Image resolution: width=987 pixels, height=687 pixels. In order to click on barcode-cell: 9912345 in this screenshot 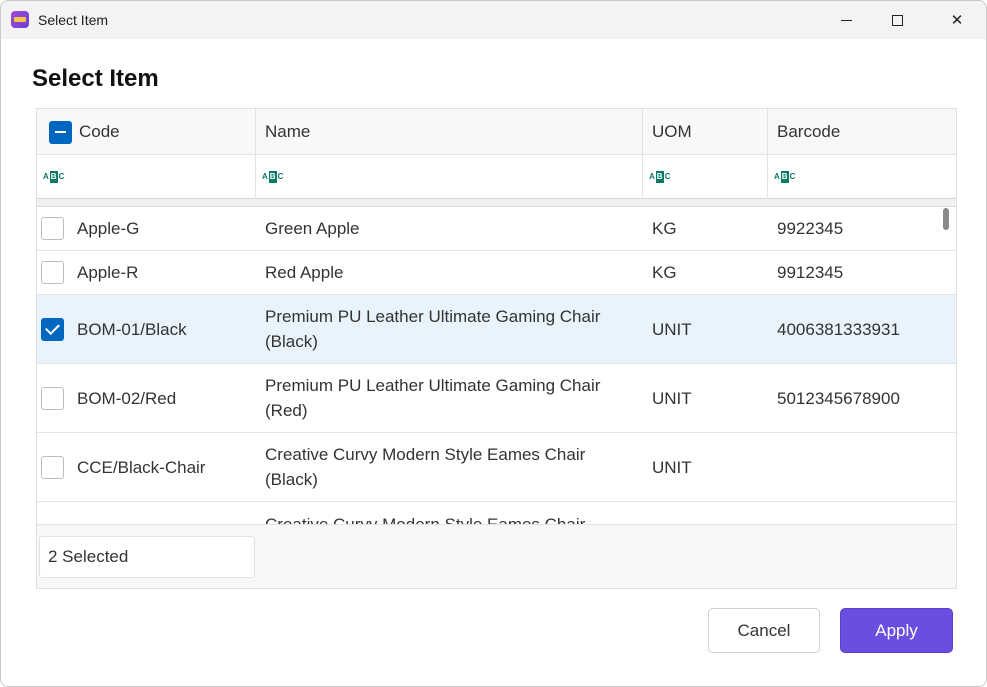, I will do `click(810, 272)`.